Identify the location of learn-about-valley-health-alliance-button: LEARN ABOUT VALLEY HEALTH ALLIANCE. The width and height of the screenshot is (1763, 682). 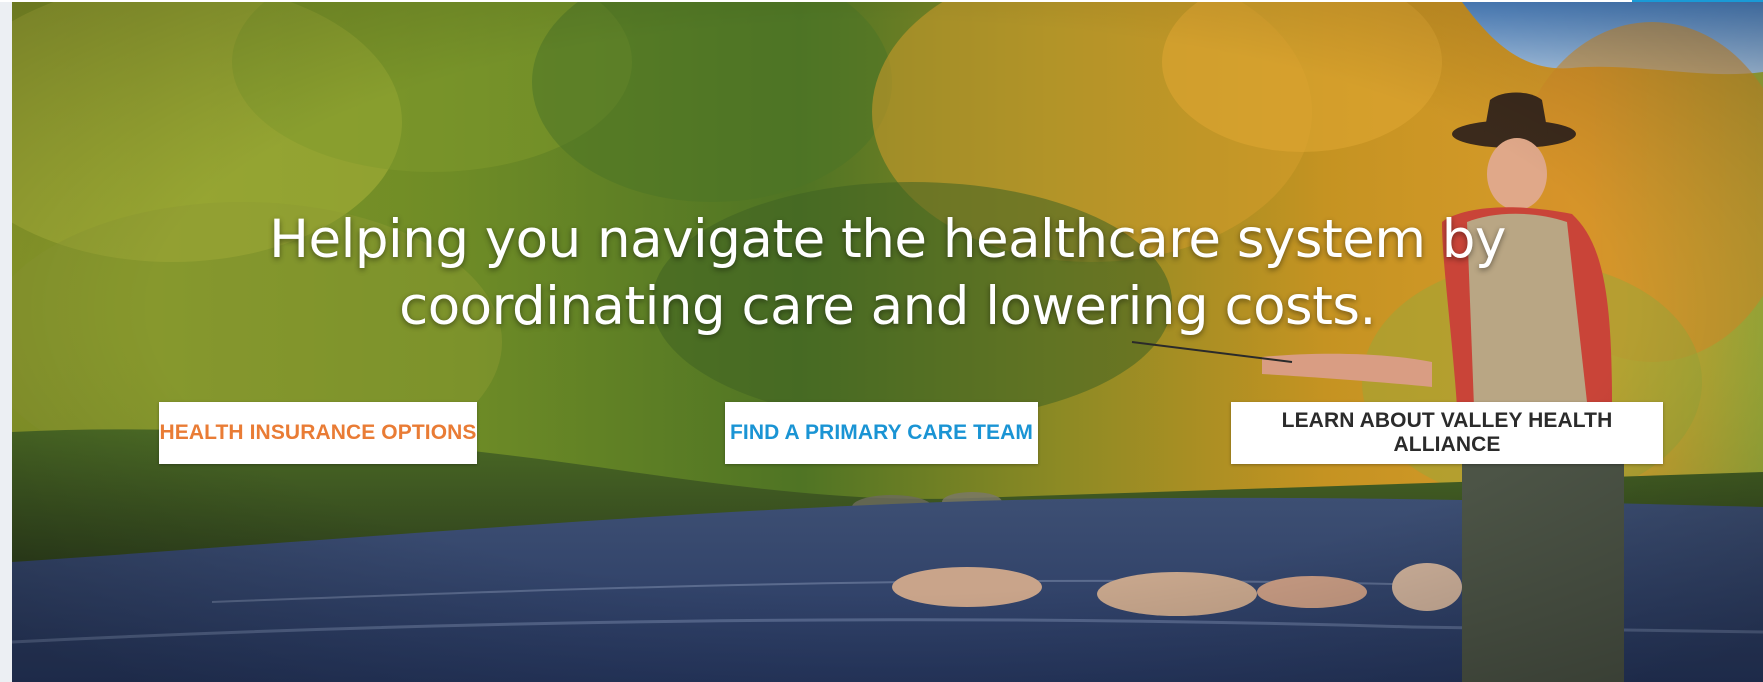
(1447, 433).